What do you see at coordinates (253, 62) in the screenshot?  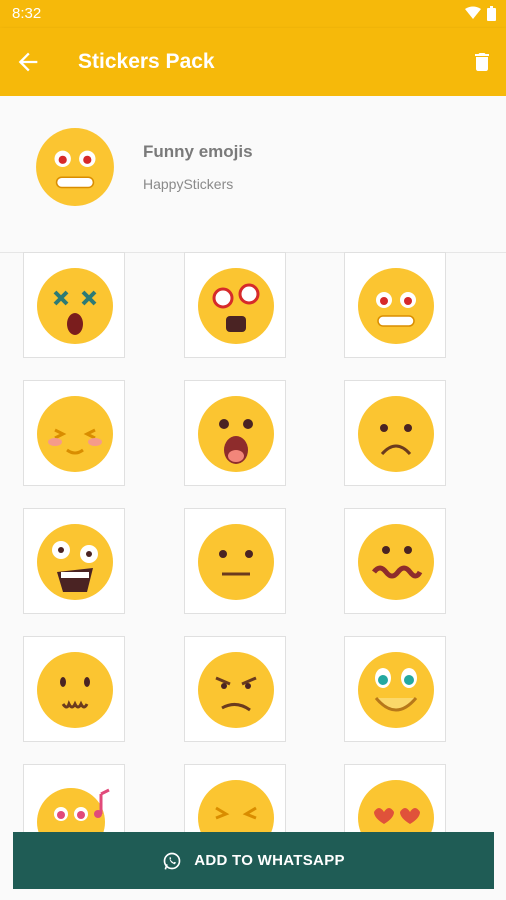 I see `app-bar: Stickers Pack` at bounding box center [253, 62].